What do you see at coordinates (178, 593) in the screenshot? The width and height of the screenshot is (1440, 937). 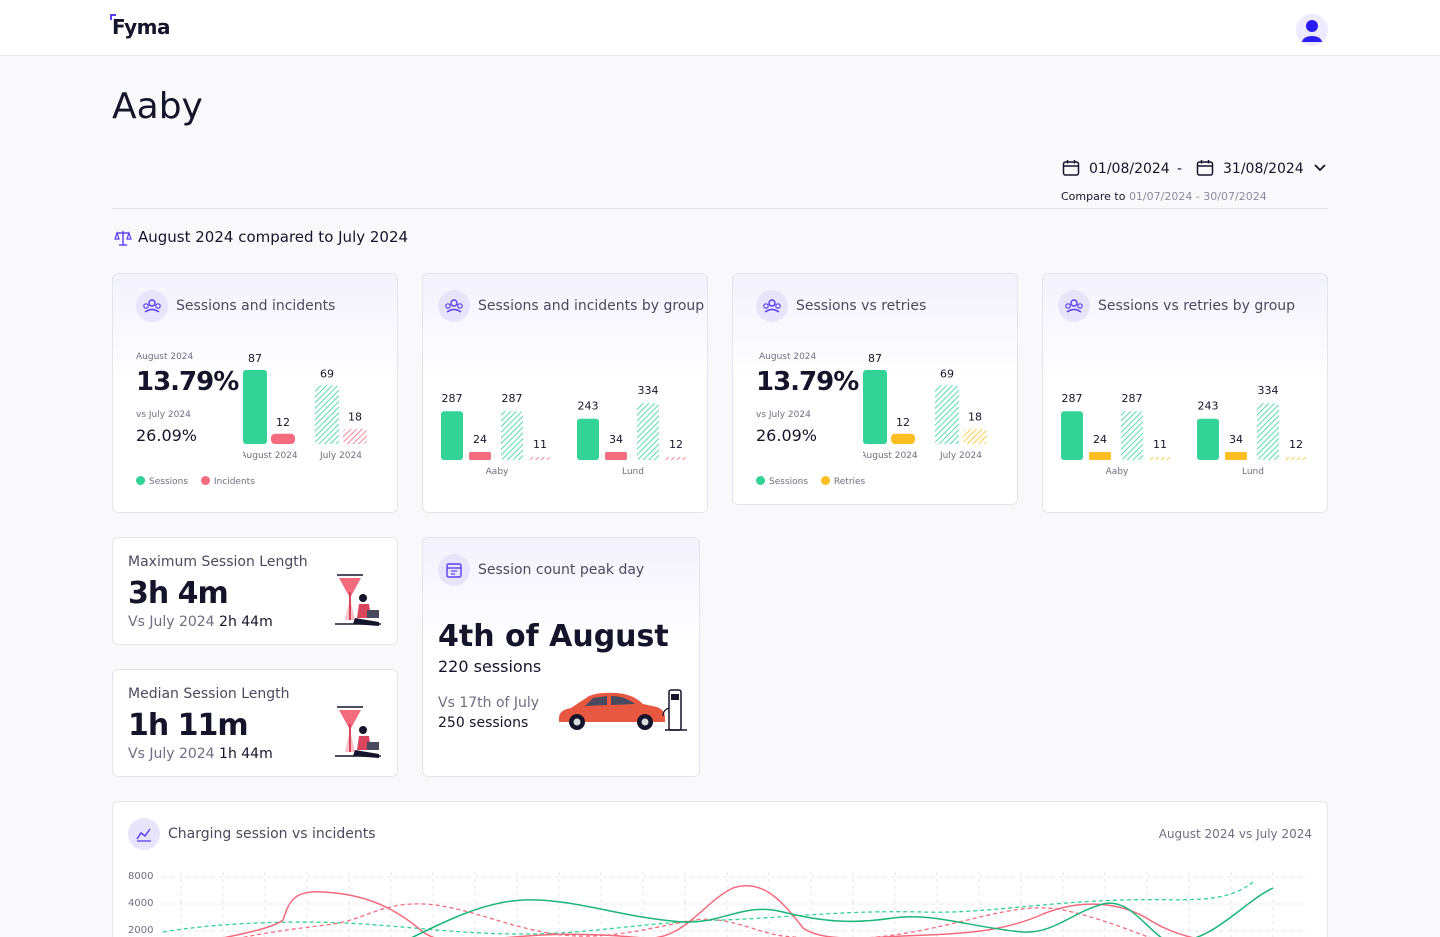 I see `metric-value: 3h 4m` at bounding box center [178, 593].